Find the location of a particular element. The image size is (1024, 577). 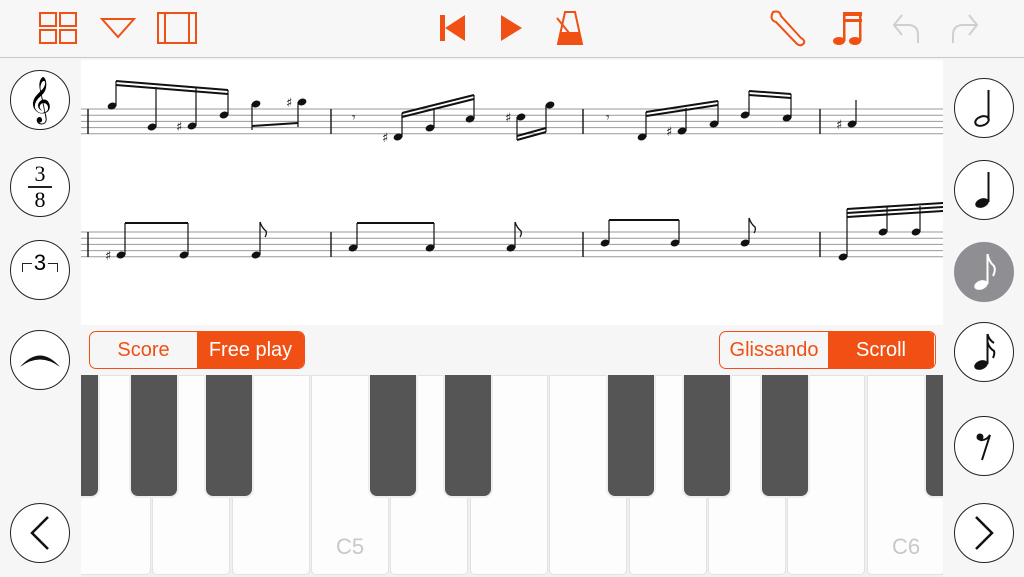

mode-toggle: Score Free play is located at coordinates (197, 350).